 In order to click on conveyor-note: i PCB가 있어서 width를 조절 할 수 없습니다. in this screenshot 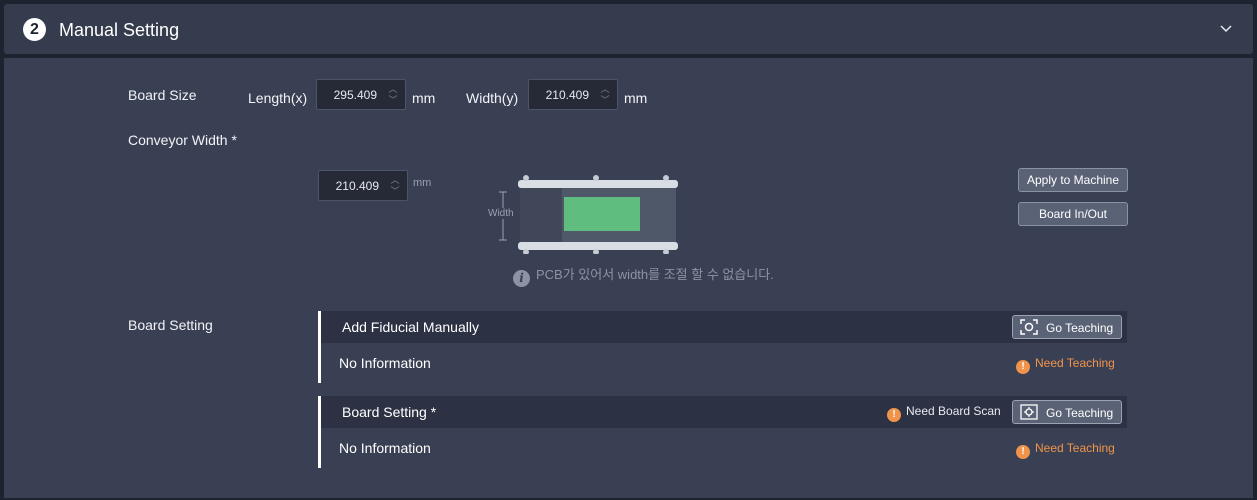, I will do `click(643, 275)`.